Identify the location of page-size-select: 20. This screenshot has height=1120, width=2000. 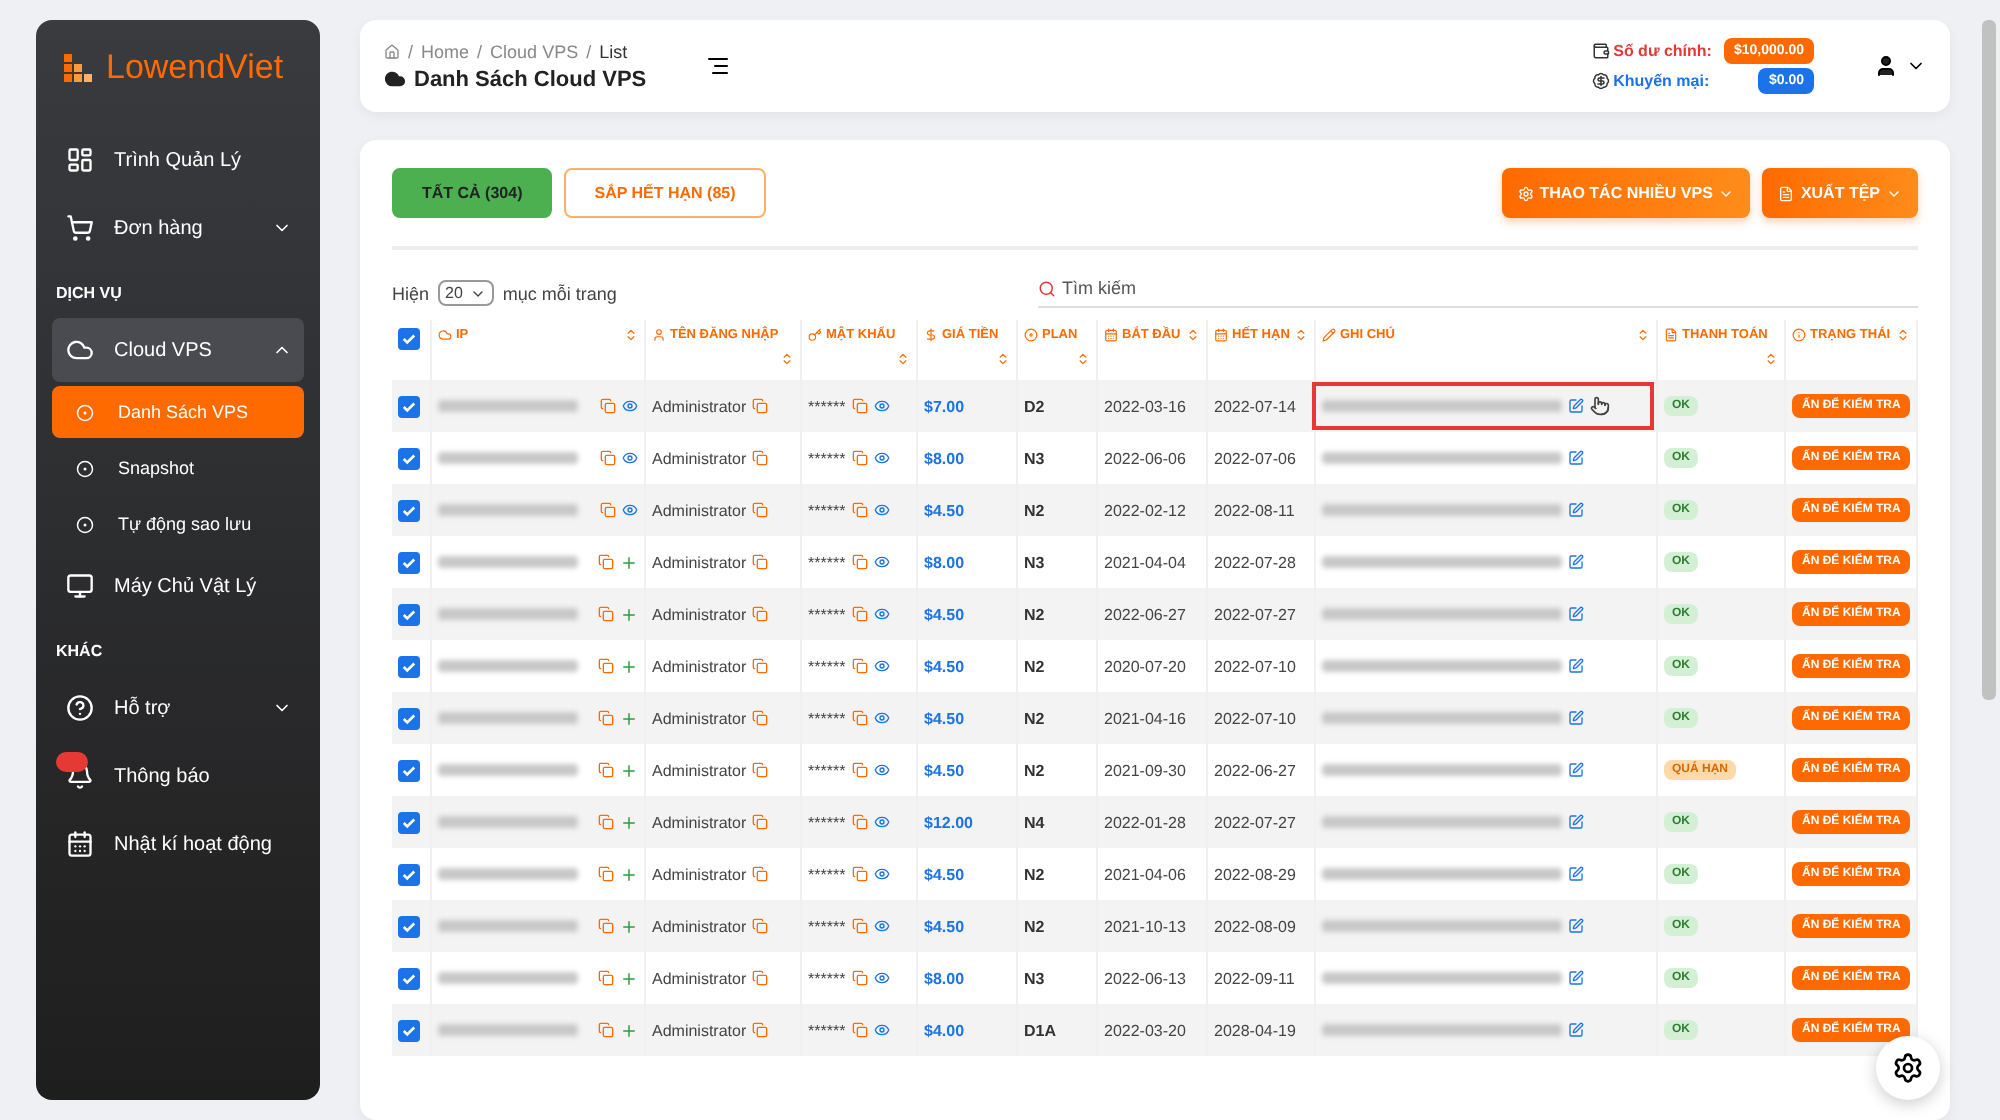
(466, 293).